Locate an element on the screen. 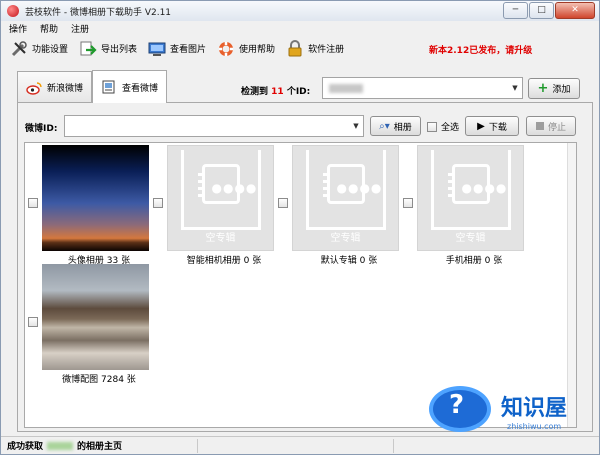 The image size is (600, 455). album-icon is located at coordinates (108, 87).